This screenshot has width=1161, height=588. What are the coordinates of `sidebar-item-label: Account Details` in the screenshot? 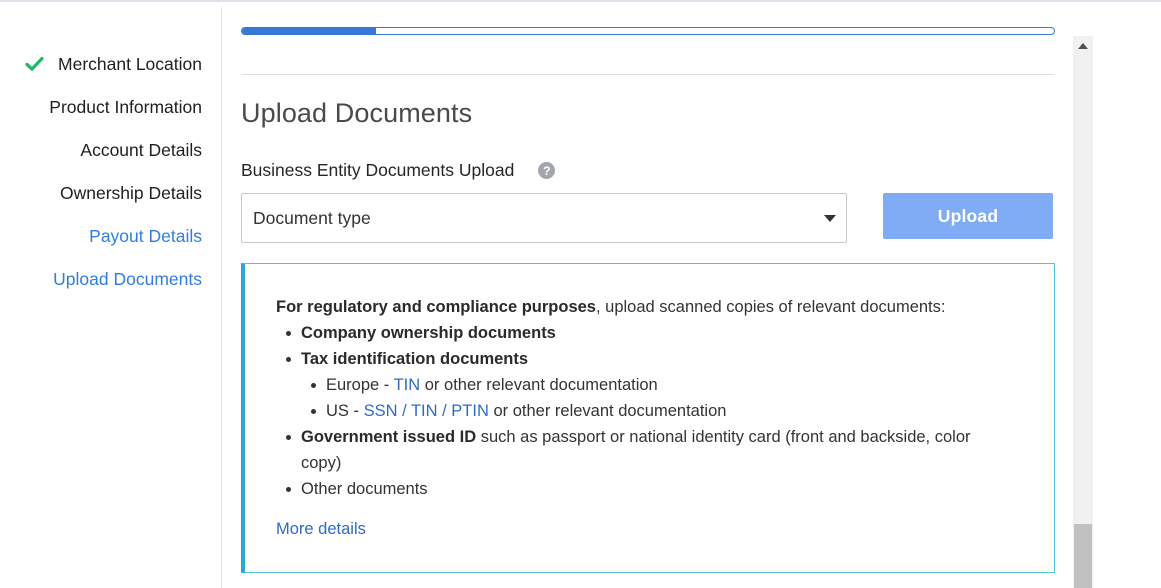 It's located at (141, 149).